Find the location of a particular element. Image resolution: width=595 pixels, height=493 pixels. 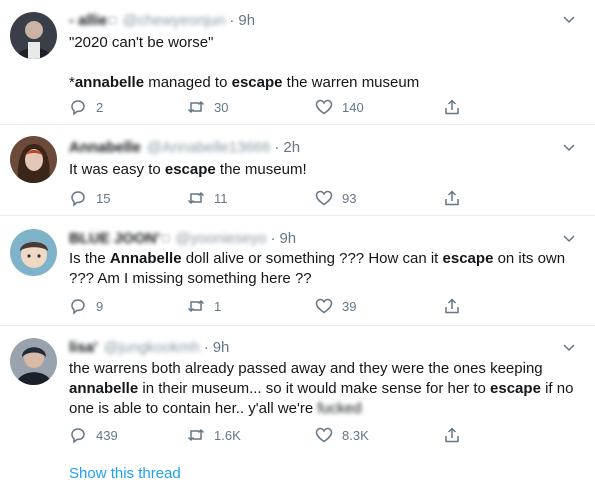

reply-button: 439 is located at coordinates (93, 435).